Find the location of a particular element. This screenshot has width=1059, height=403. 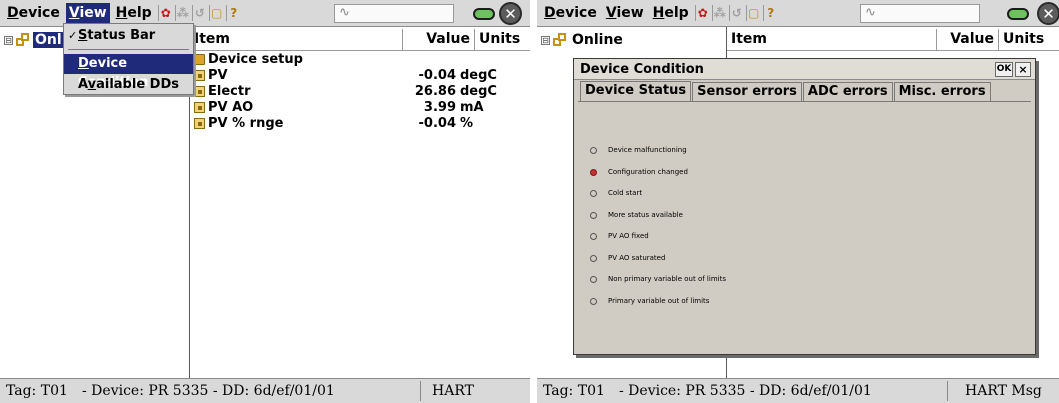

list-item: PV AO 3.99 mA is located at coordinates (360, 107).